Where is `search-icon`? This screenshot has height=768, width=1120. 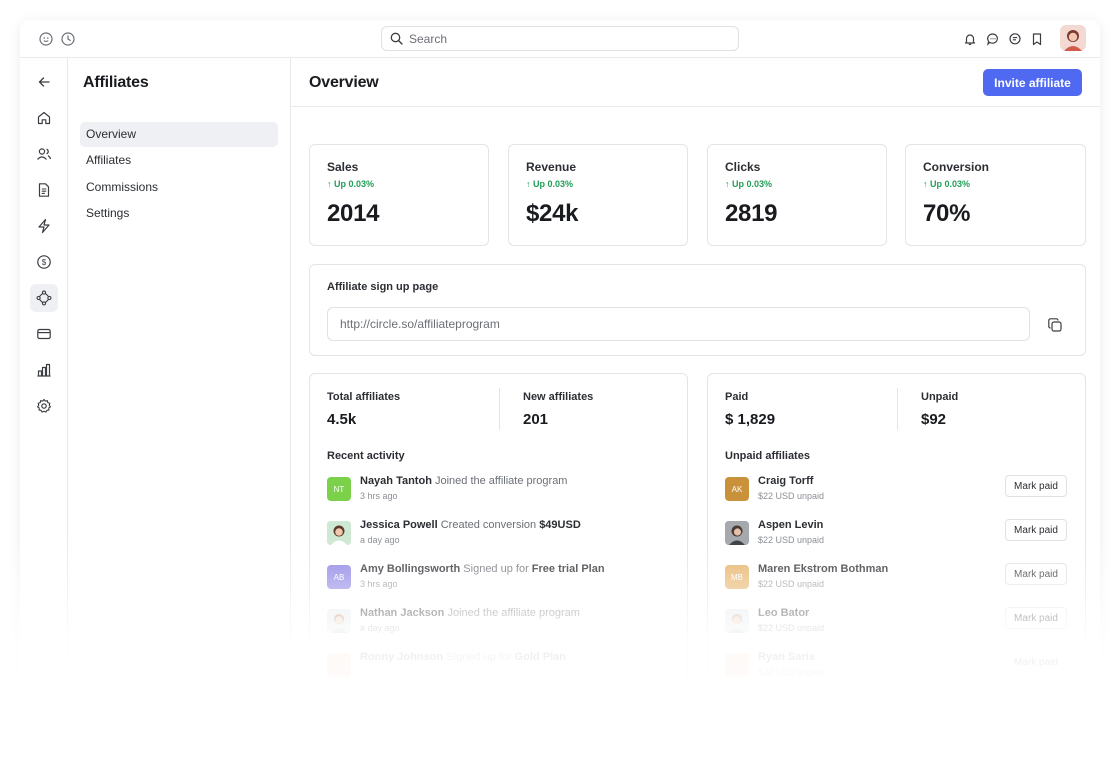 search-icon is located at coordinates (396, 38).